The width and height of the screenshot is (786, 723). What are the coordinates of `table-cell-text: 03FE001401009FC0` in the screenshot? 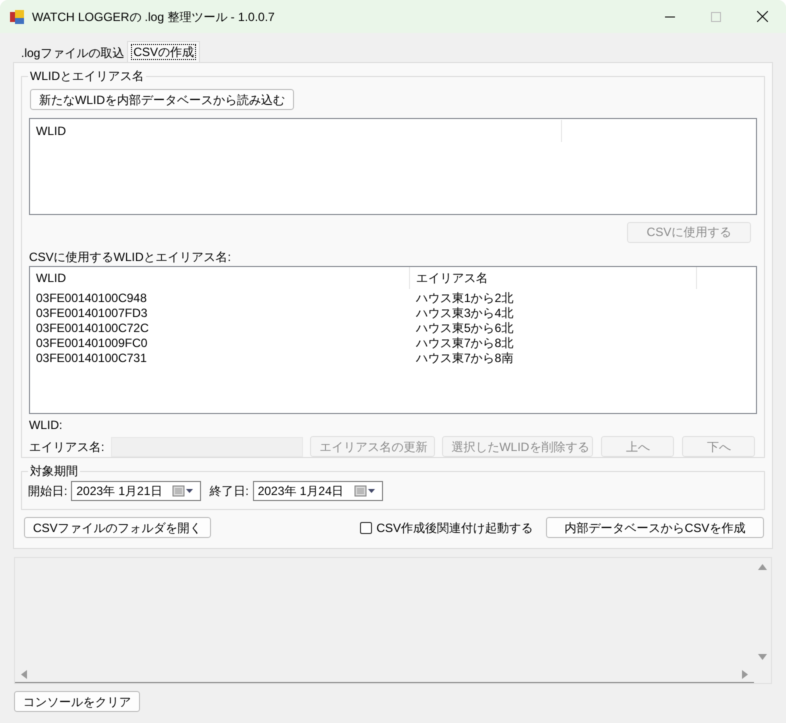 It's located at (91, 343).